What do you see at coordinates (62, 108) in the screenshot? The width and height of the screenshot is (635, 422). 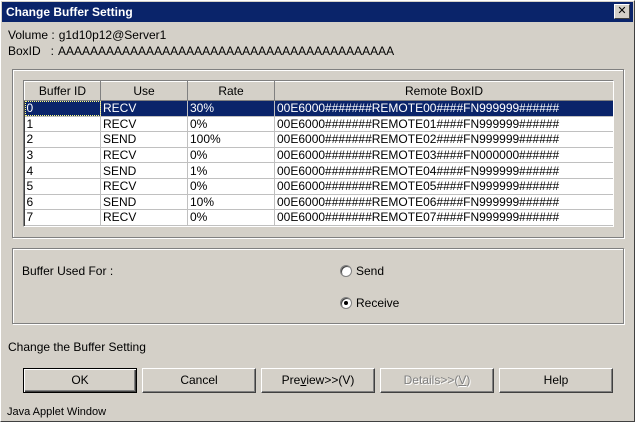 I see `cell-buffer-id: 0` at bounding box center [62, 108].